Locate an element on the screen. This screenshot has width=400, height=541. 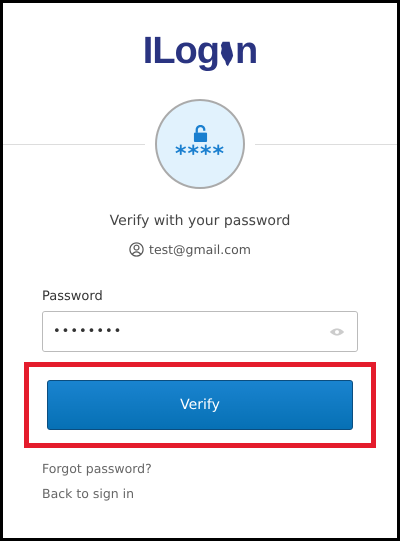
page-title: Verify with your password is located at coordinates (200, 221).